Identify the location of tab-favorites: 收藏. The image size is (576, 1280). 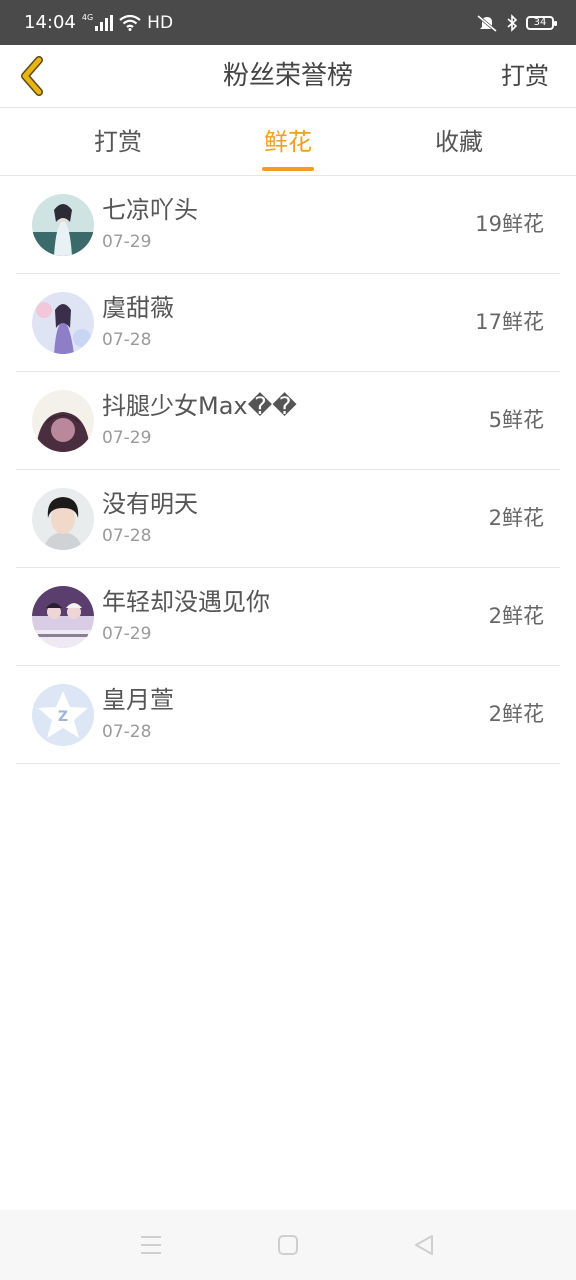
(459, 141).